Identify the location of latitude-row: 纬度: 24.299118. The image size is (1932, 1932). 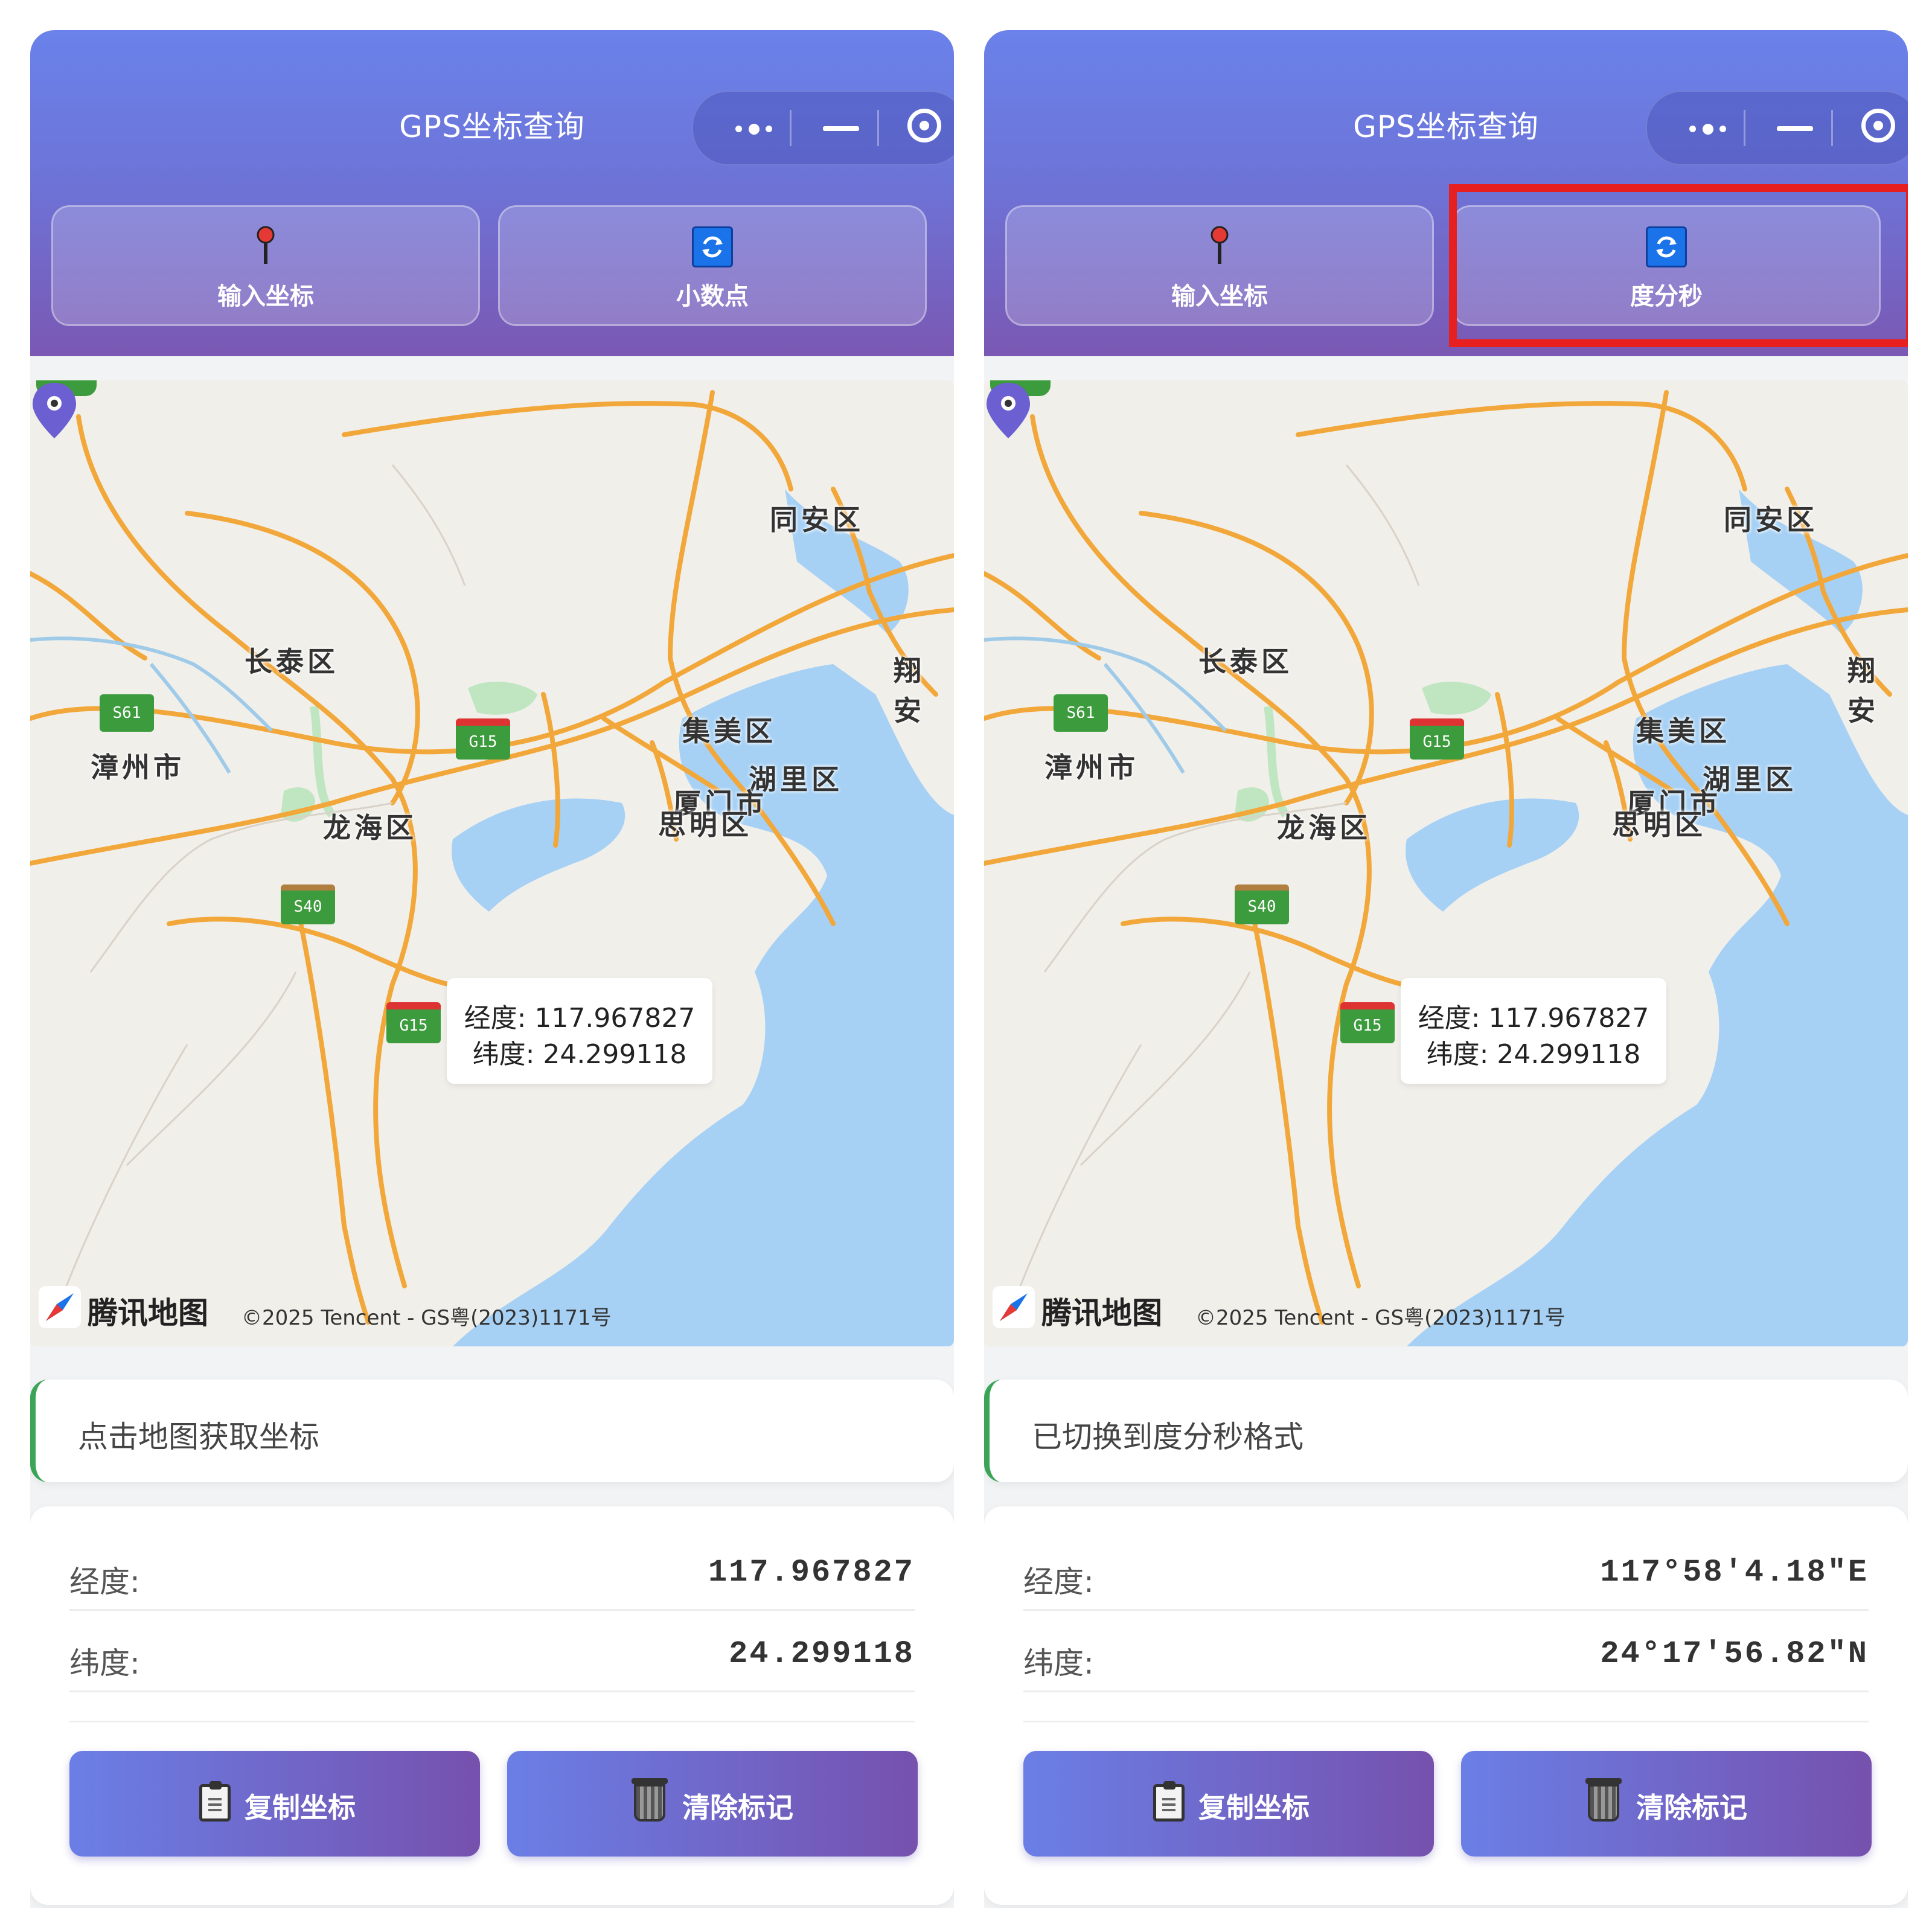
(492, 1652).